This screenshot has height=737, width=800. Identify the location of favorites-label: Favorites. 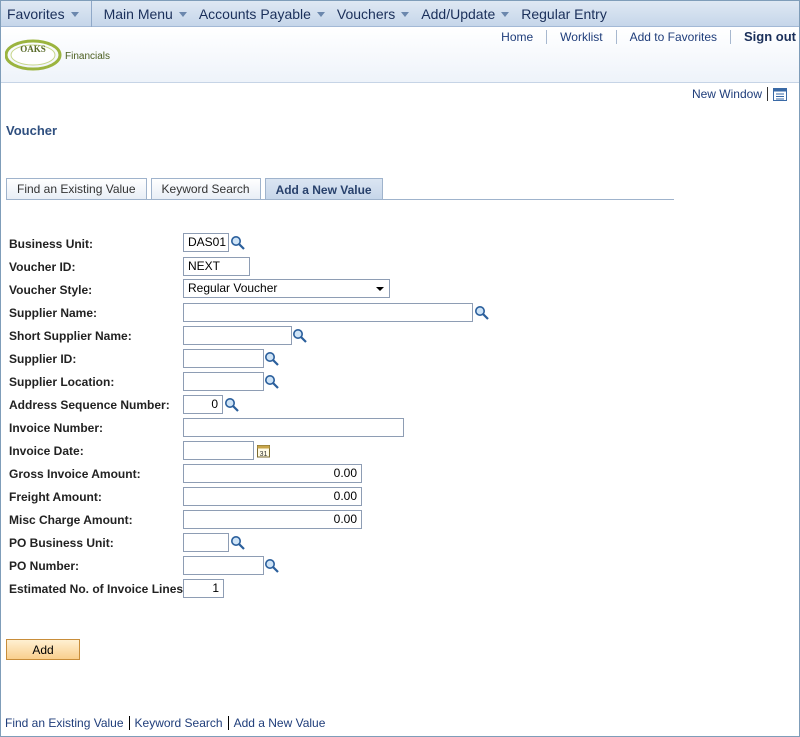
(36, 13).